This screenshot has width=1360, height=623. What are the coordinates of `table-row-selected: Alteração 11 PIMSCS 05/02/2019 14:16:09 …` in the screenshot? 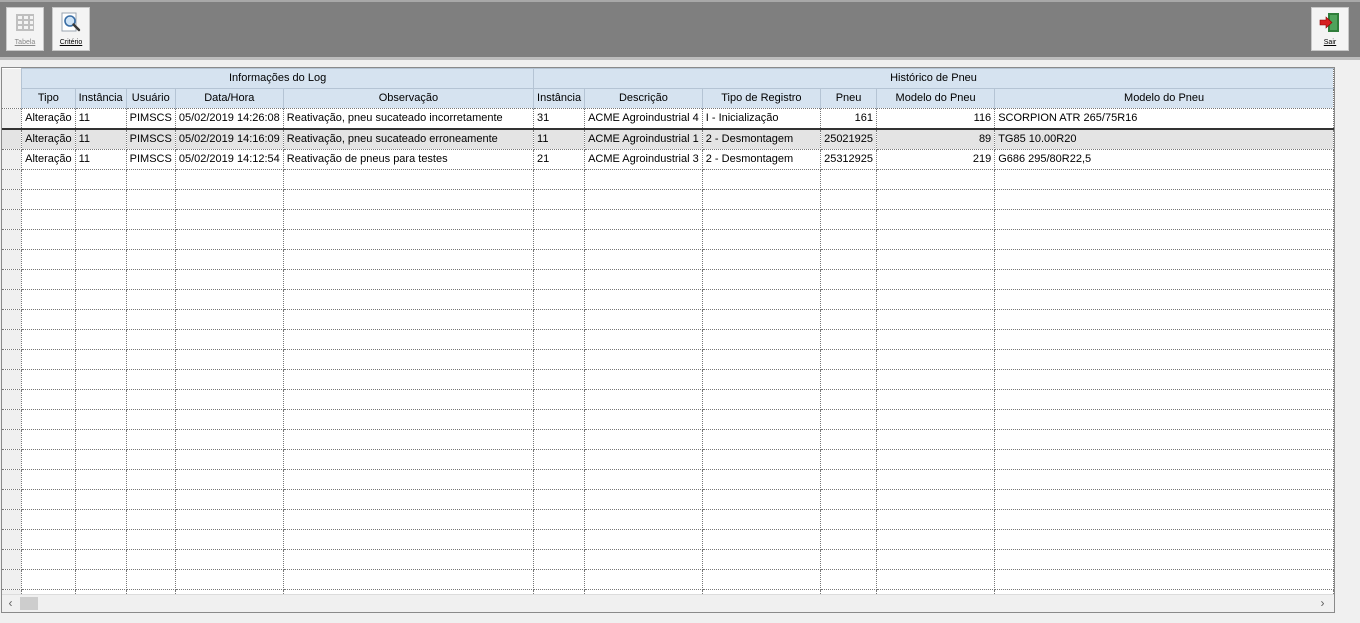 It's located at (668, 139).